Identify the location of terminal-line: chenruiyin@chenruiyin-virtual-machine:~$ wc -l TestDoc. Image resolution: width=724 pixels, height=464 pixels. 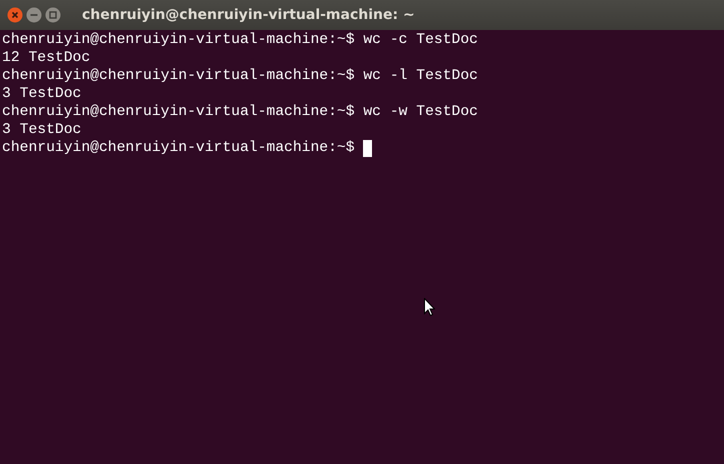
(240, 76).